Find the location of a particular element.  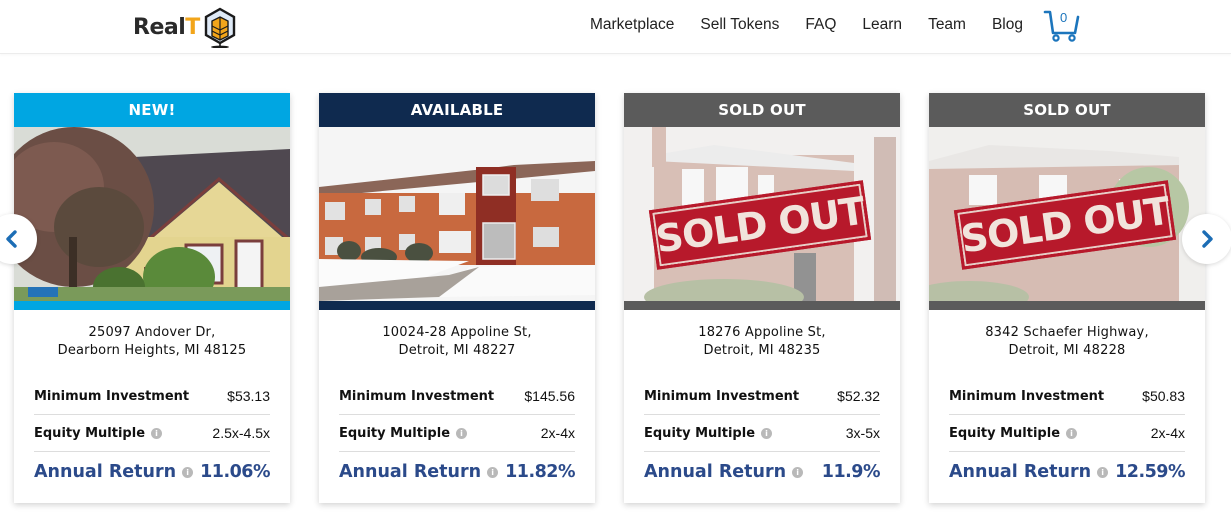

house-image is located at coordinates (152, 214).